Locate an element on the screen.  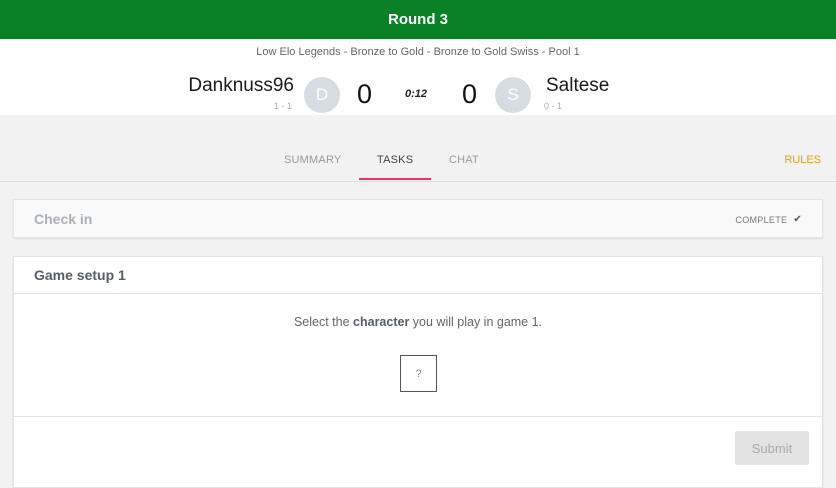
round-title: Round 3 is located at coordinates (418, 19).